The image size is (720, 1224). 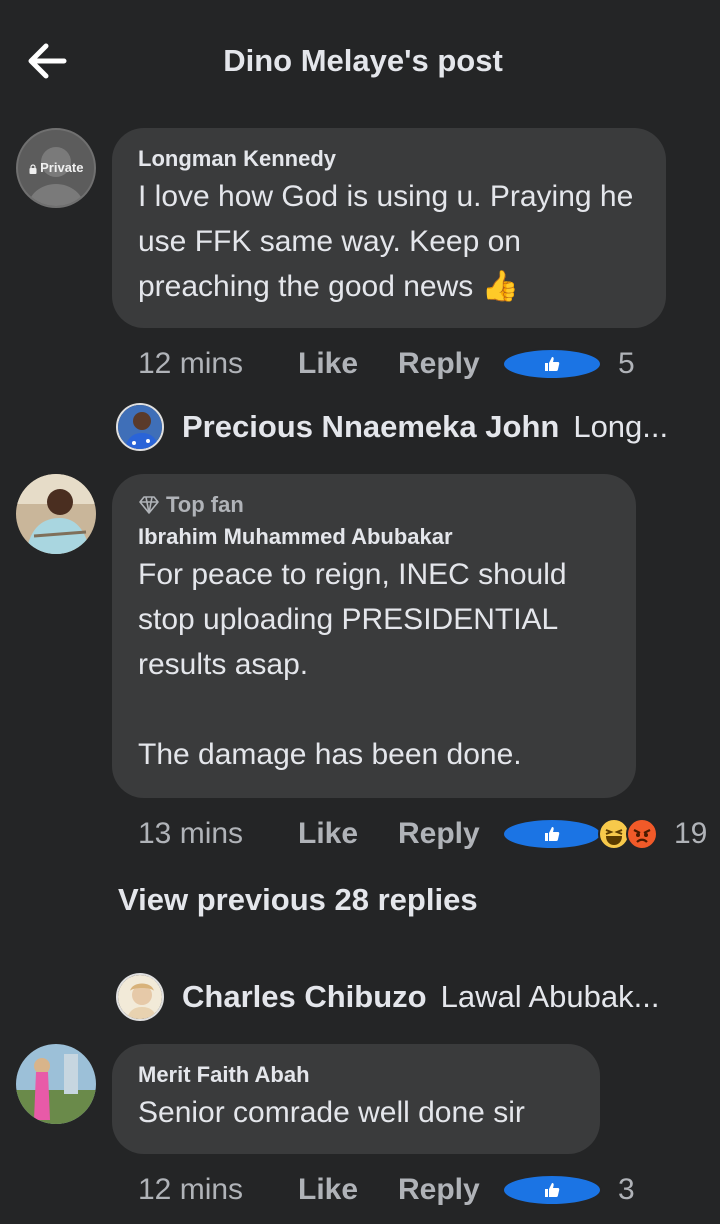 What do you see at coordinates (331, 1112) in the screenshot?
I see `comment-text: Senior comrade well done sir` at bounding box center [331, 1112].